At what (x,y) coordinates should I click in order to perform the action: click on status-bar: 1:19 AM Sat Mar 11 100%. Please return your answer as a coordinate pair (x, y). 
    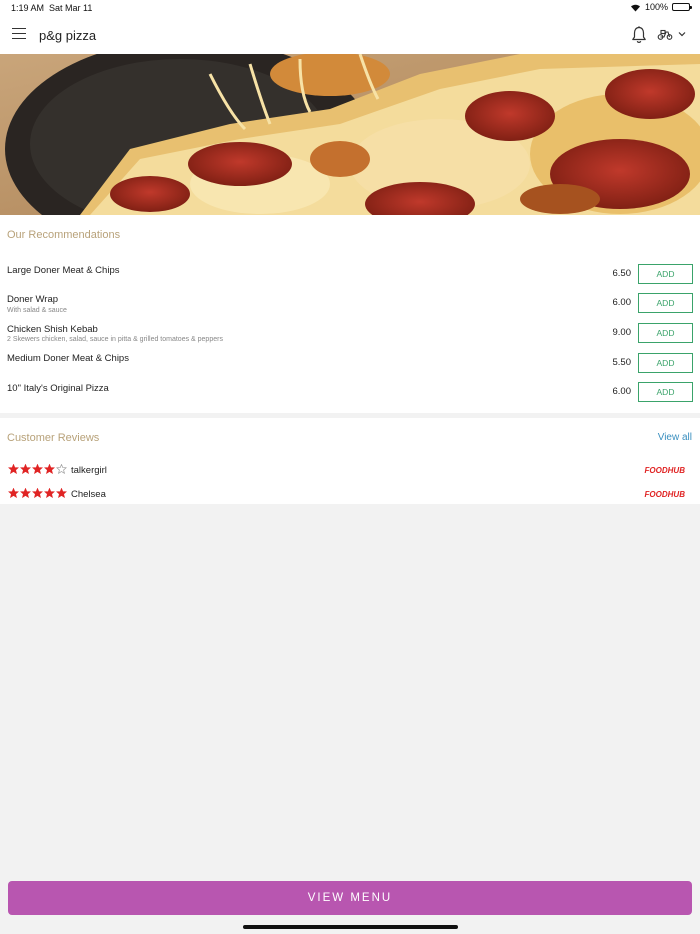
    Looking at the image, I should click on (350, 8).